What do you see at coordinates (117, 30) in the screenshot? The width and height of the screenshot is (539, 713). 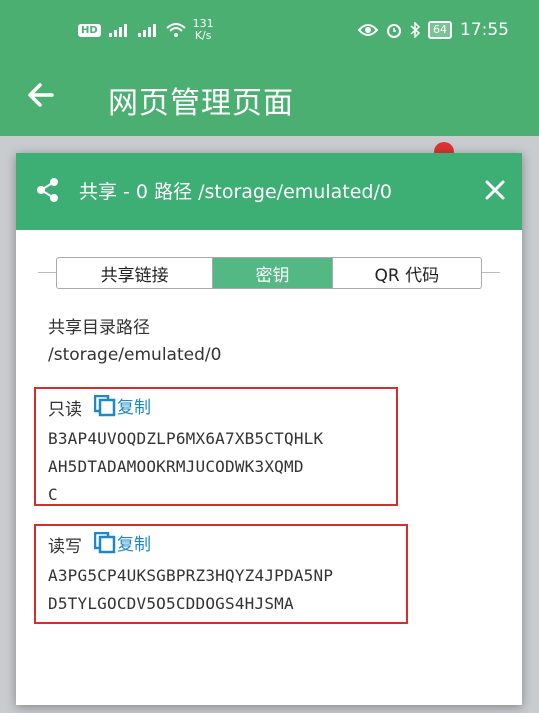 I see `signal-icon` at bounding box center [117, 30].